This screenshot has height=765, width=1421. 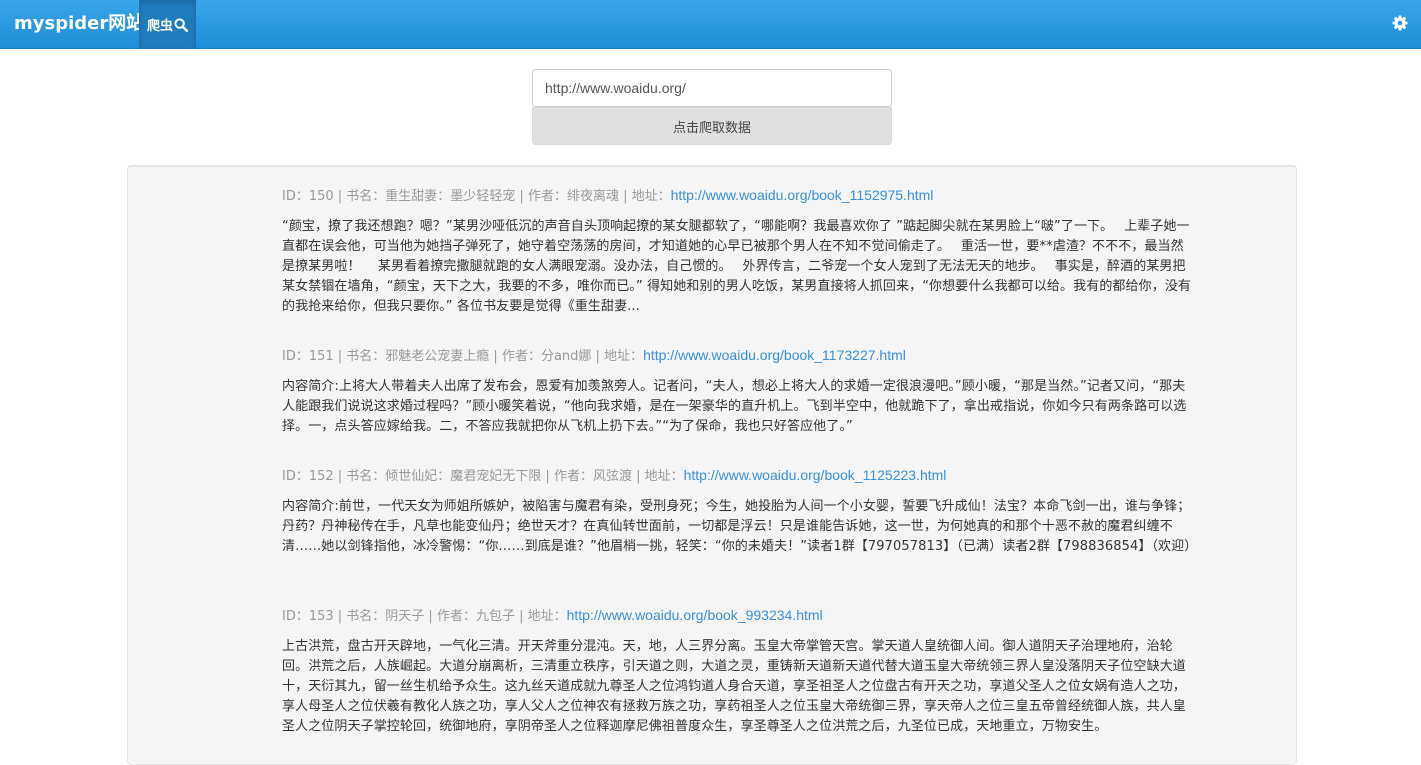 What do you see at coordinates (424, 616) in the screenshot?
I see `book-meta-text: ID：153 | 书名：阴天子 | 作者：九包子 | 地址：` at bounding box center [424, 616].